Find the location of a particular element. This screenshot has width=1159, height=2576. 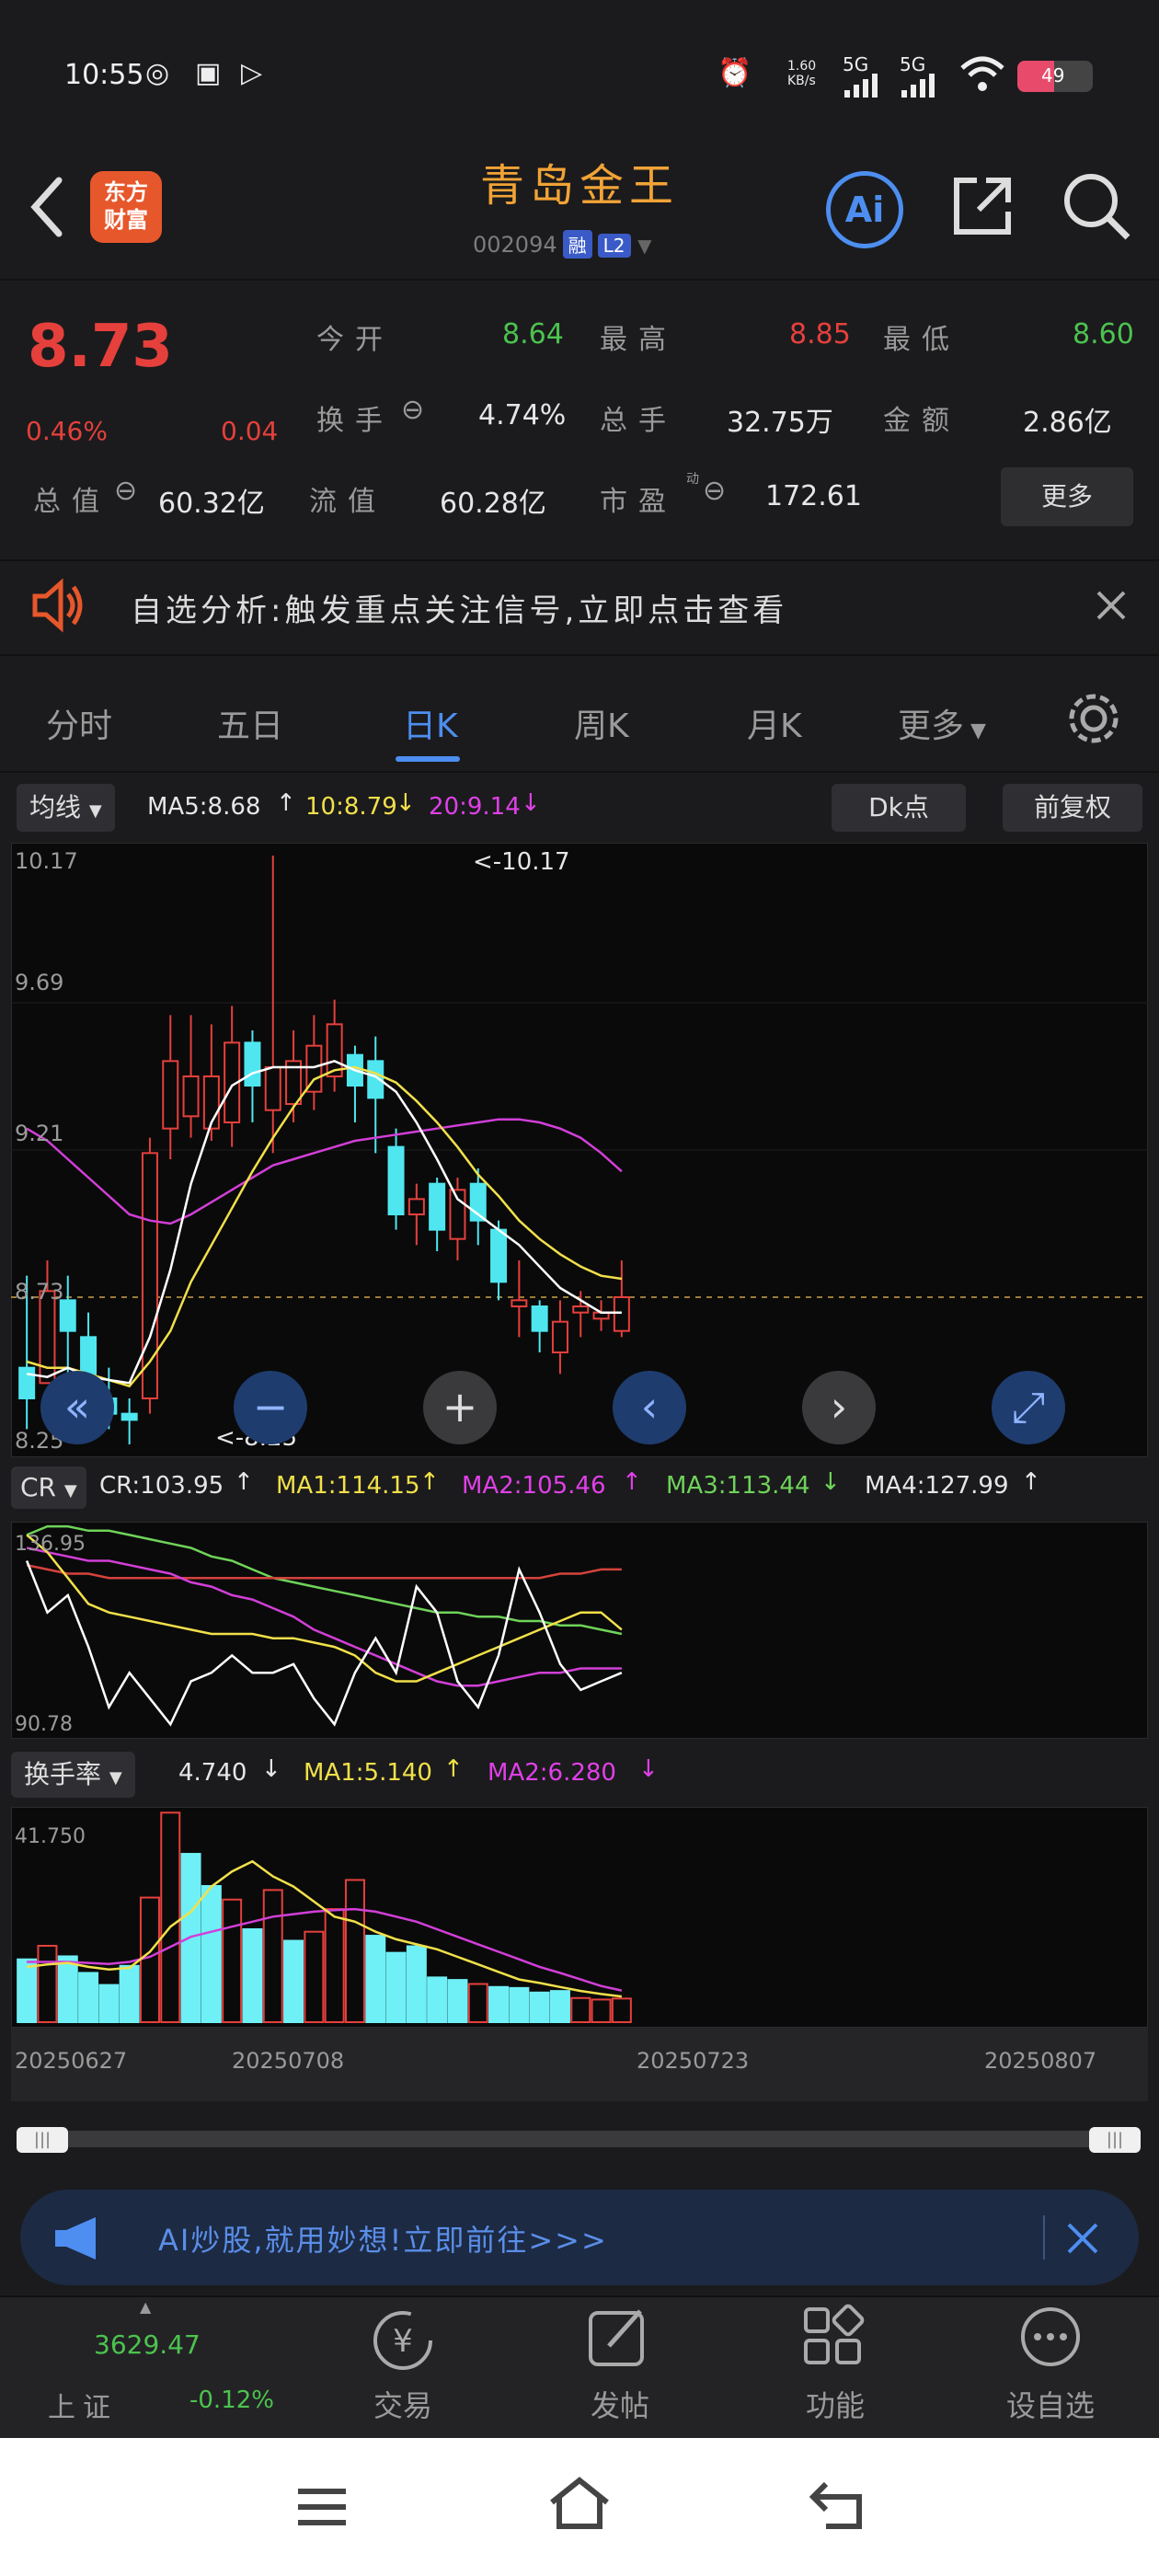

cr-ma2-up-arrow-icon: ↑ is located at coordinates (632, 1482).